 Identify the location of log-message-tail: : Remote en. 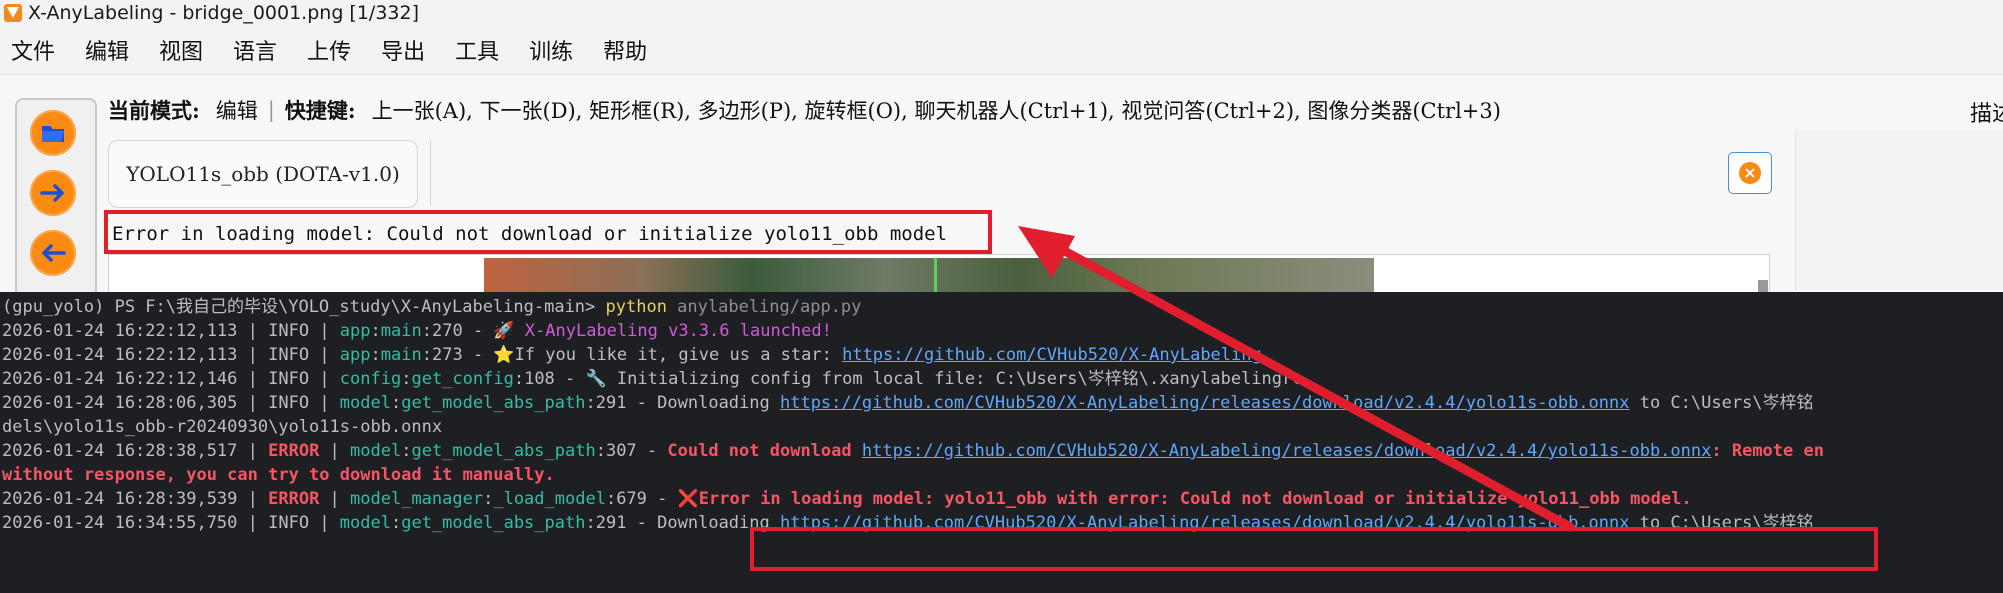
(1767, 451).